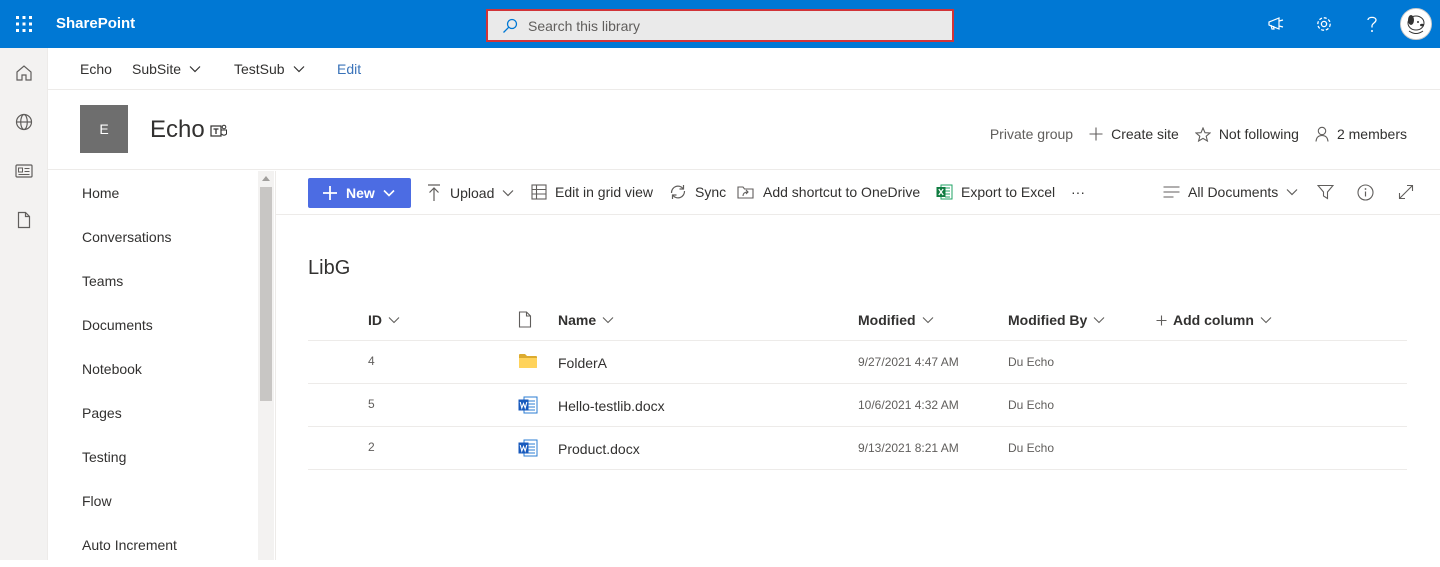 Image resolution: width=1440 pixels, height=567 pixels. What do you see at coordinates (329, 268) in the screenshot?
I see `library-title: LibG` at bounding box center [329, 268].